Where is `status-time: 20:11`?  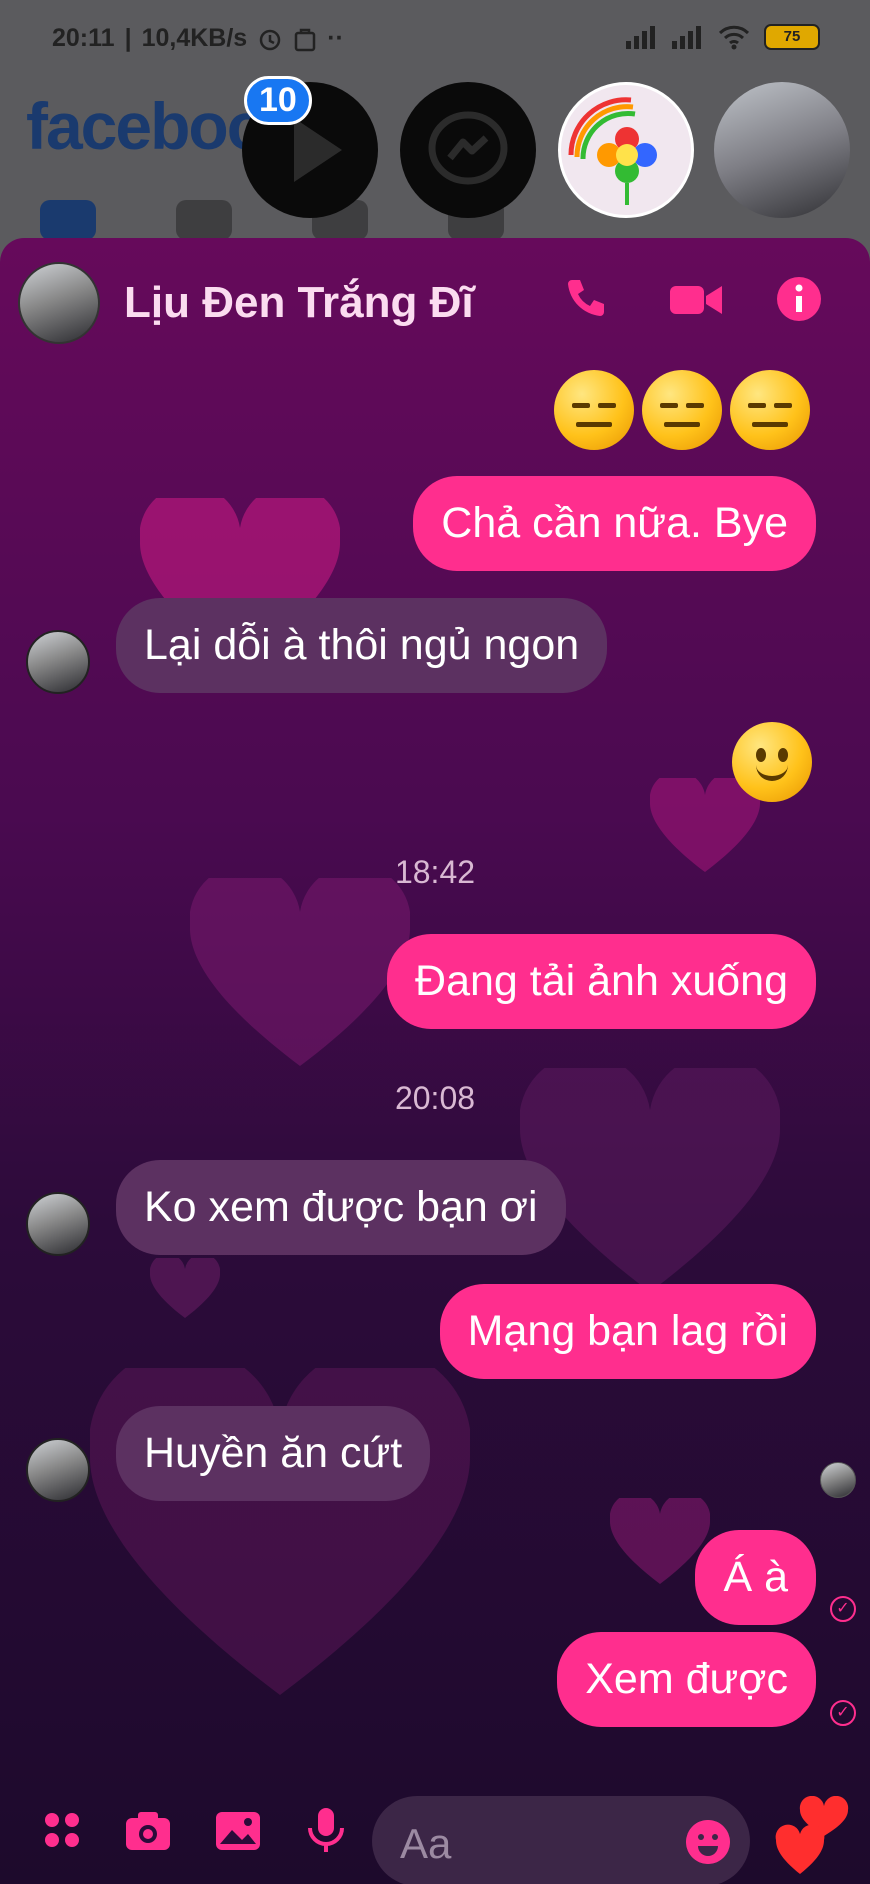 status-time: 20:11 is located at coordinates (83, 38).